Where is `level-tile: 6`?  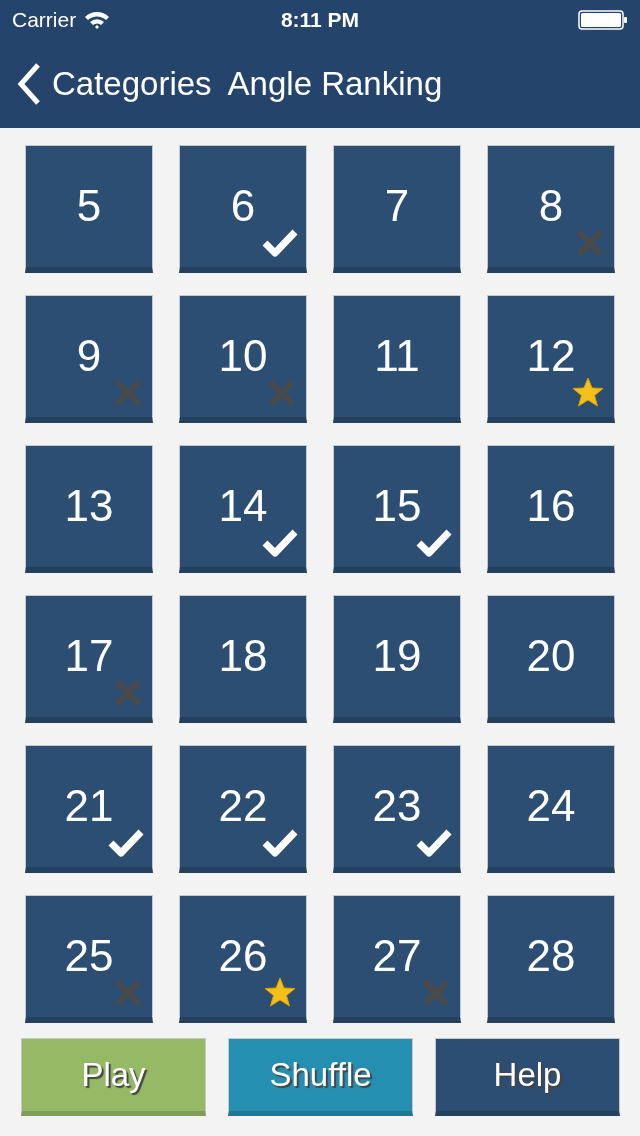 level-tile: 6 is located at coordinates (243, 209).